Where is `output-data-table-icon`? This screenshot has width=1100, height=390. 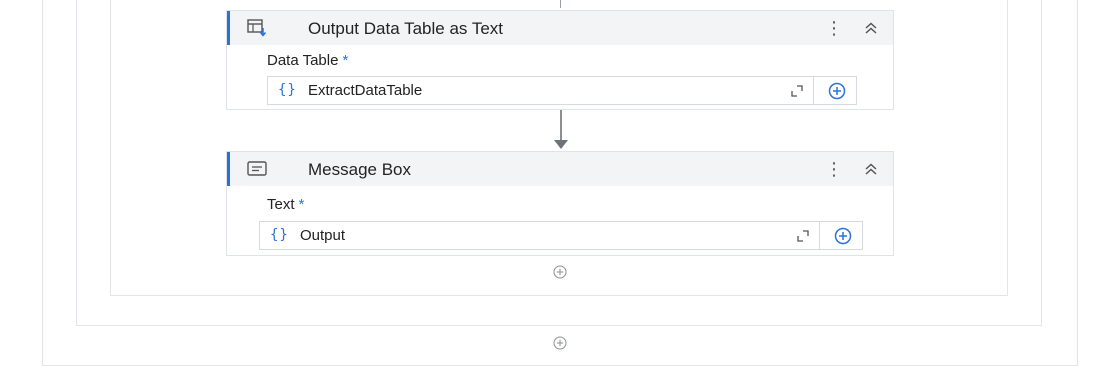 output-data-table-icon is located at coordinates (257, 28).